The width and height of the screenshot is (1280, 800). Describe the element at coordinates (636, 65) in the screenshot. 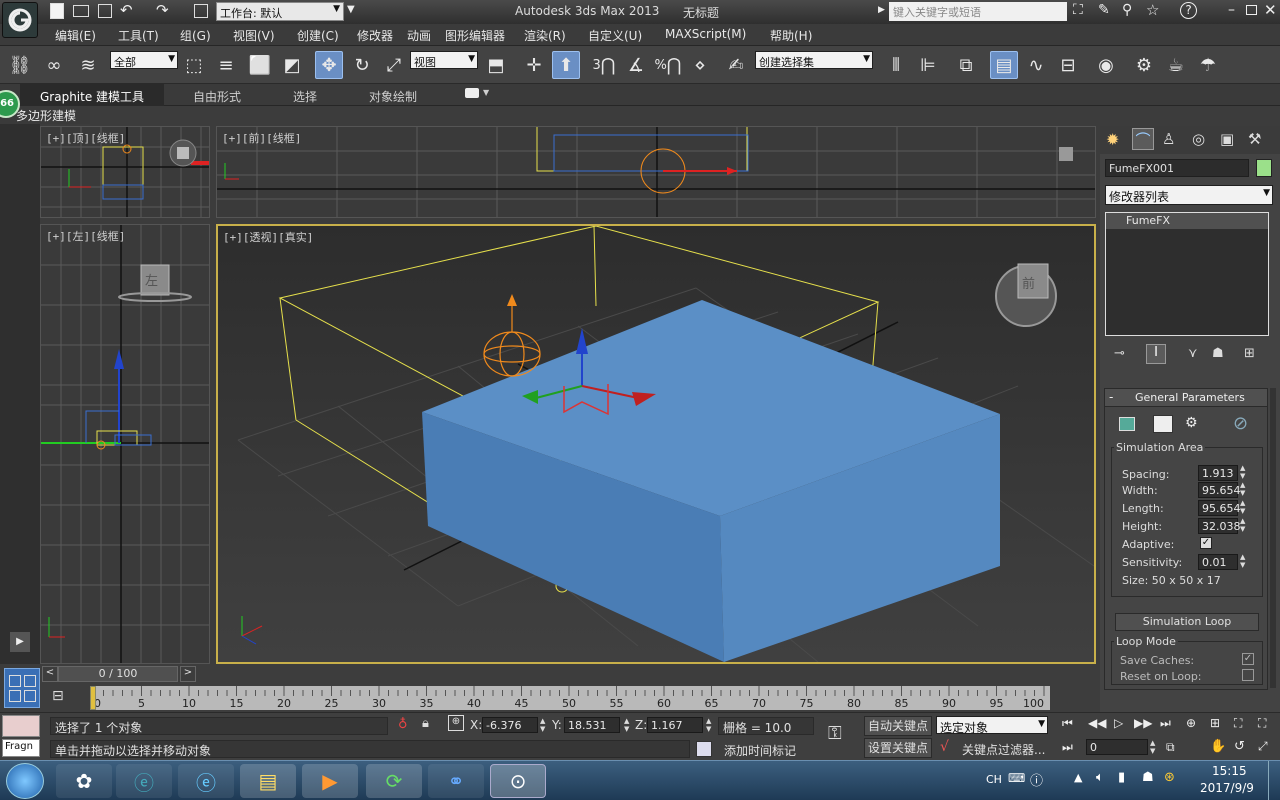

I see `angle-snap-icon: ∡` at that location.